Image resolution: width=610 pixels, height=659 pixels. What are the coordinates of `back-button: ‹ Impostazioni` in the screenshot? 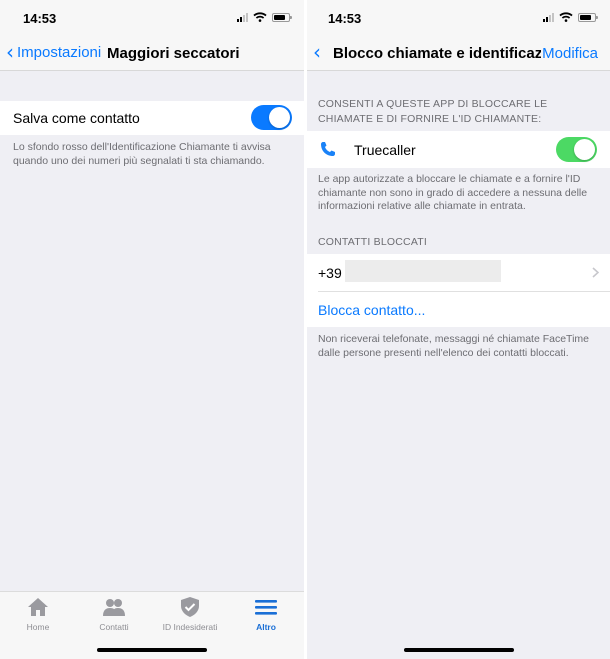 It's located at (54, 52).